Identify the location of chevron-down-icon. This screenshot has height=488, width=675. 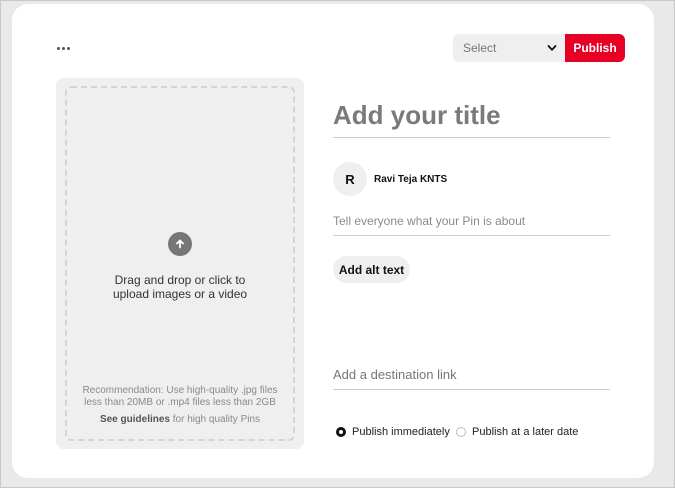
(552, 48).